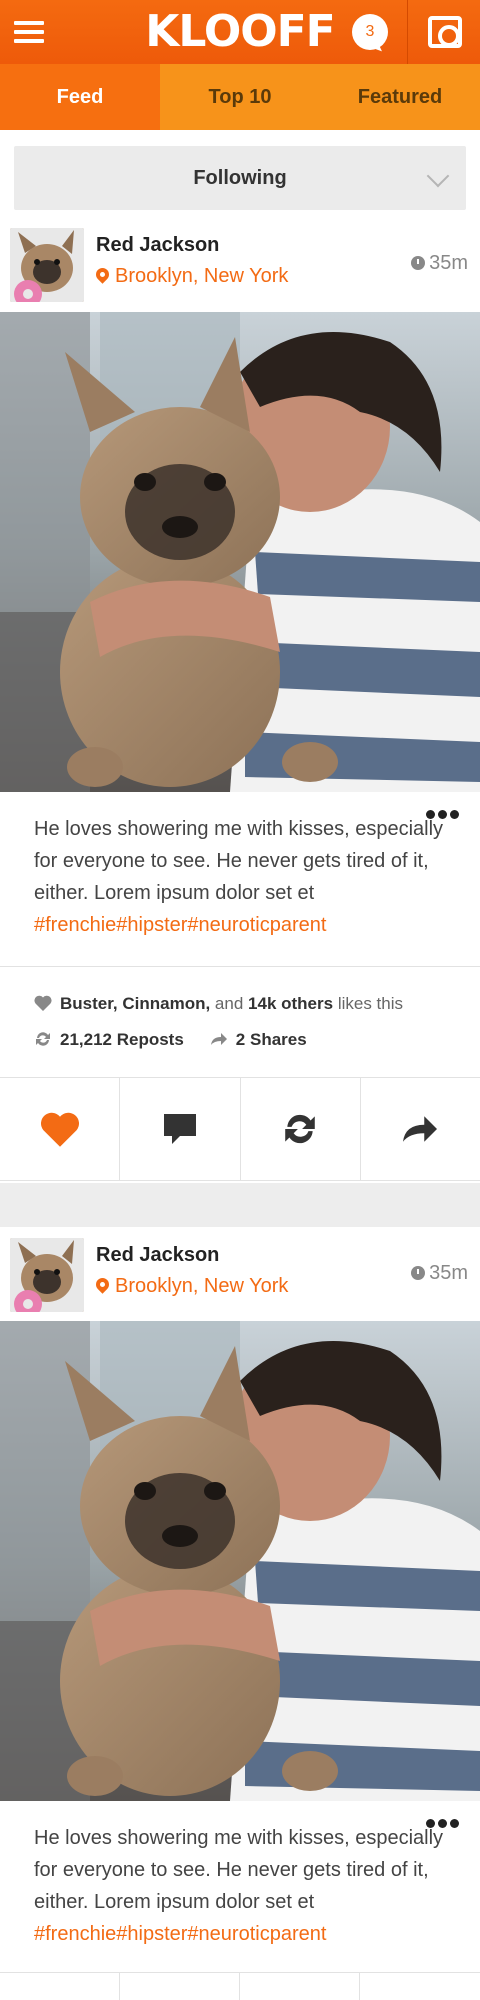 Image resolution: width=480 pixels, height=2000 pixels. What do you see at coordinates (445, 32) in the screenshot?
I see `camera-icon` at bounding box center [445, 32].